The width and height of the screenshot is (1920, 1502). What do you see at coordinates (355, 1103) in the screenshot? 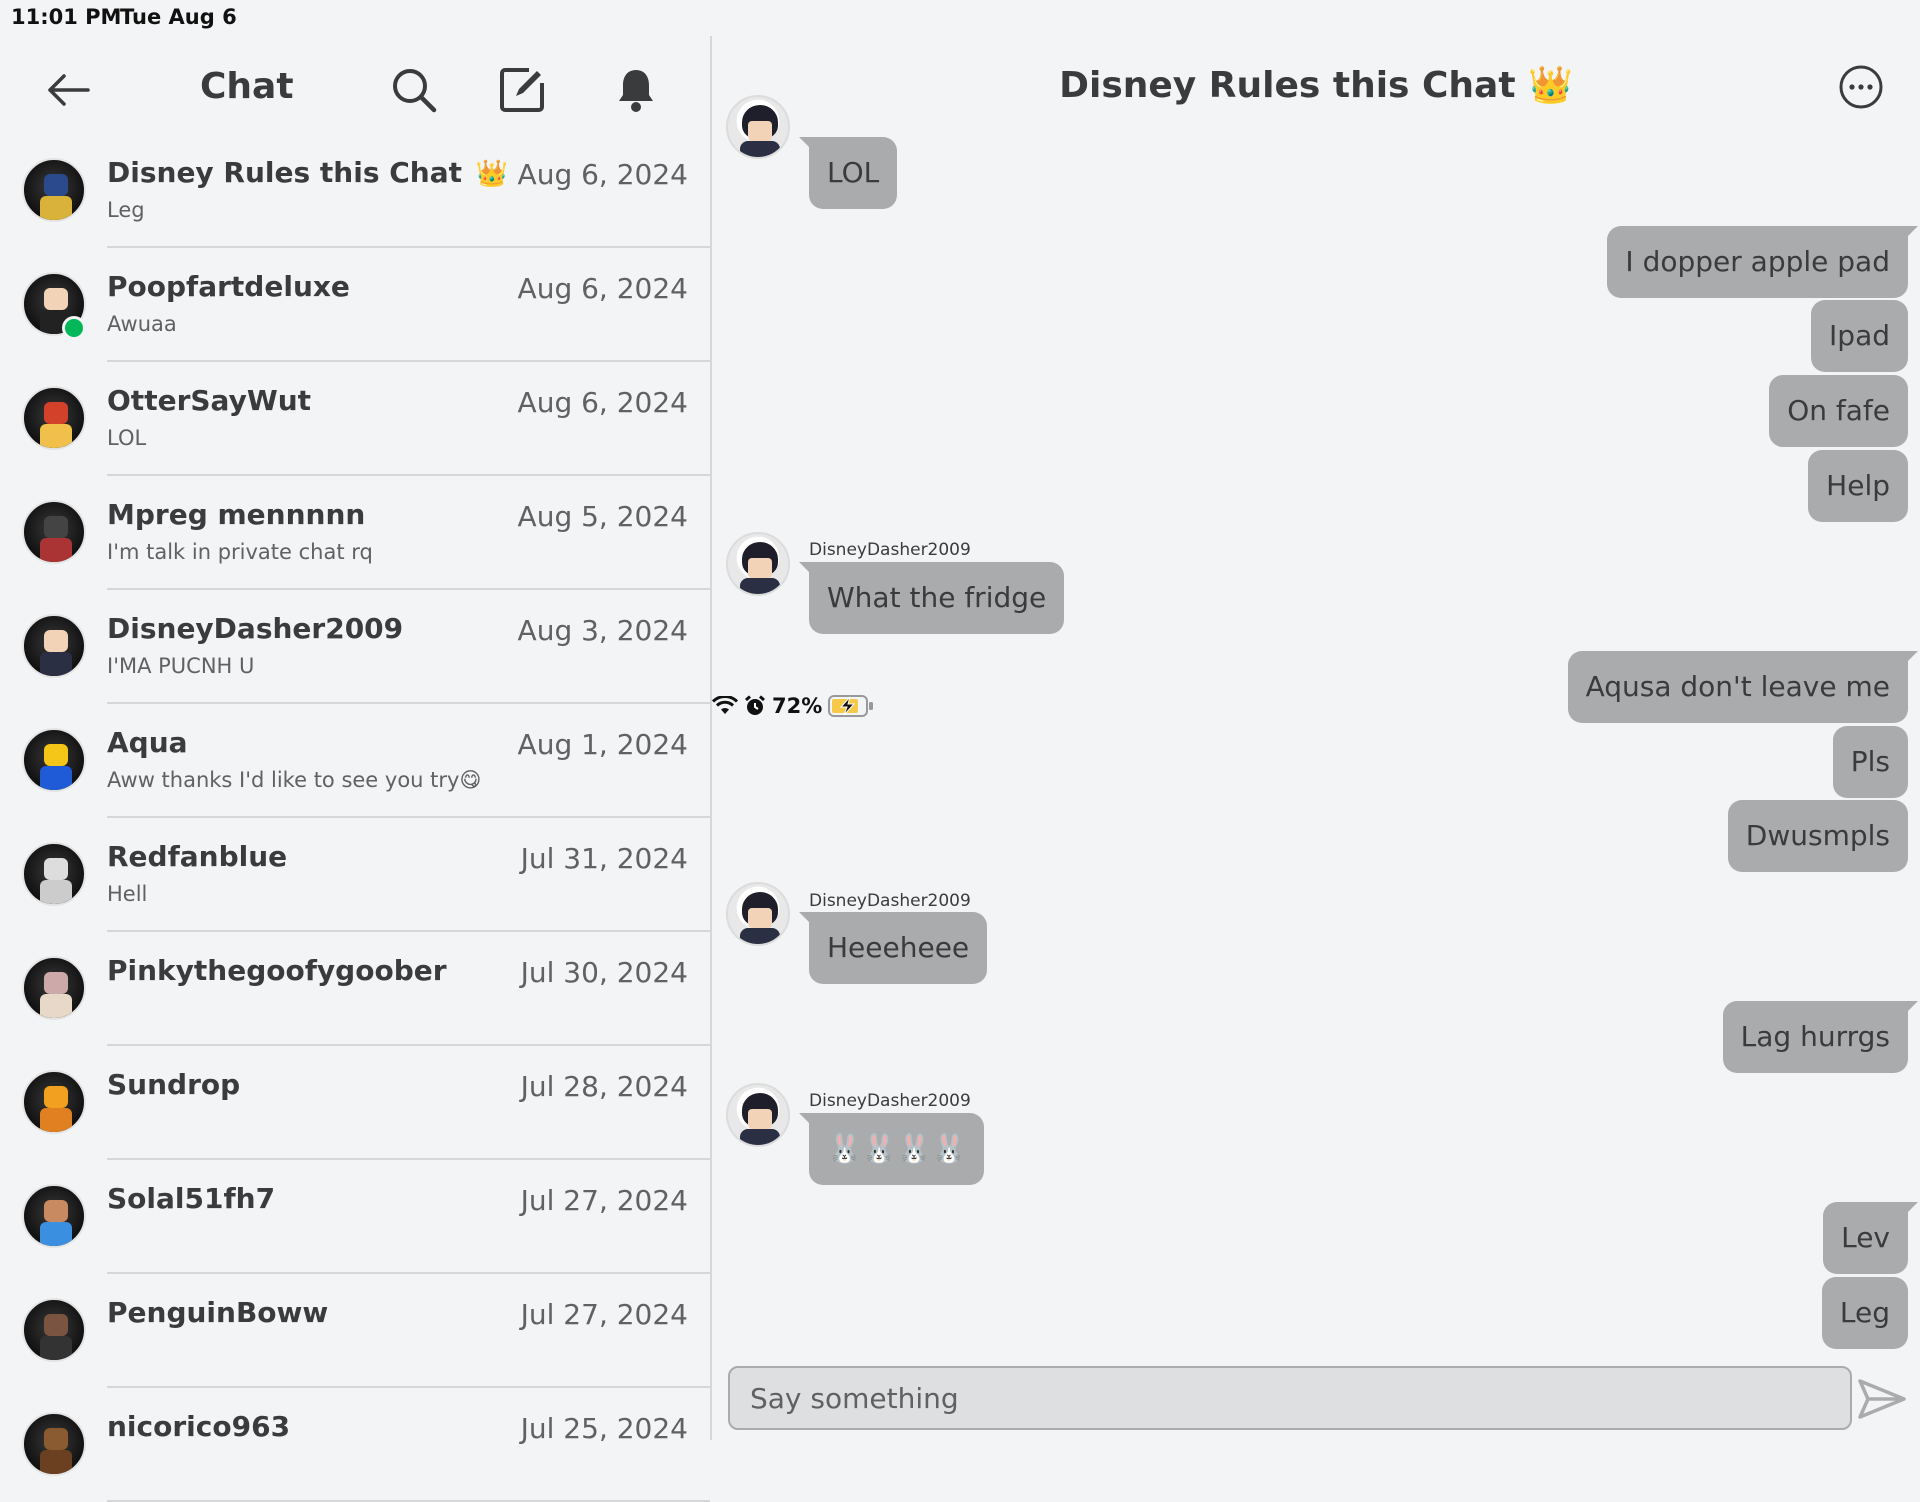
I see `conversation-row: Sundrop Jul 28, 2024` at bounding box center [355, 1103].